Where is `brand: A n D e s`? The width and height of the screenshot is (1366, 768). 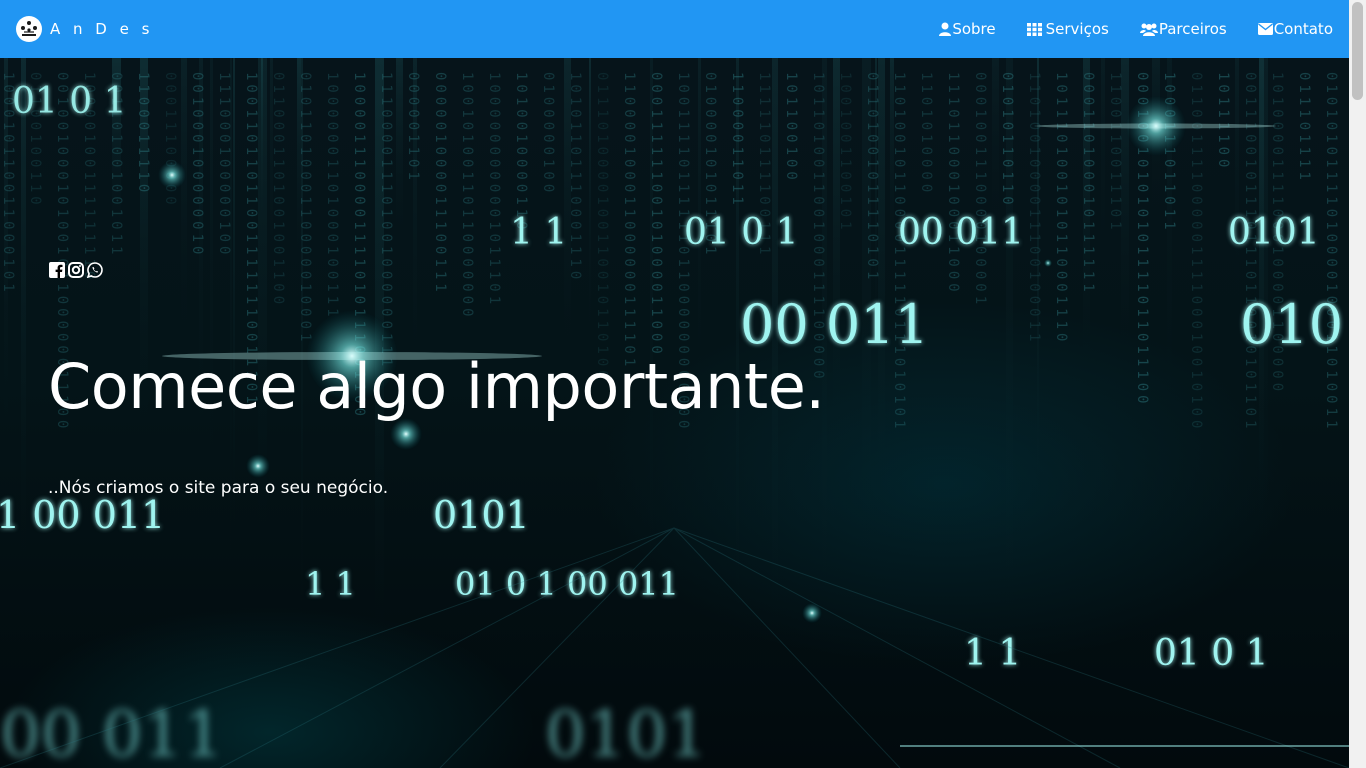 brand: A n D e s is located at coordinates (84, 29).